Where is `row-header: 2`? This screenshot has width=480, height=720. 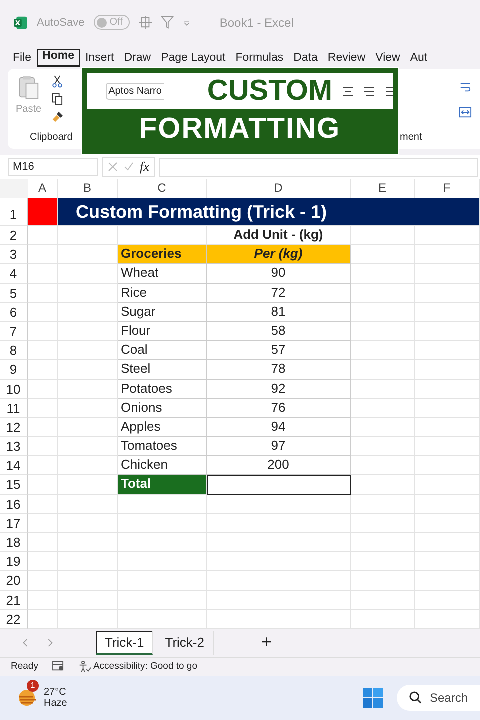 row-header: 2 is located at coordinates (14, 236).